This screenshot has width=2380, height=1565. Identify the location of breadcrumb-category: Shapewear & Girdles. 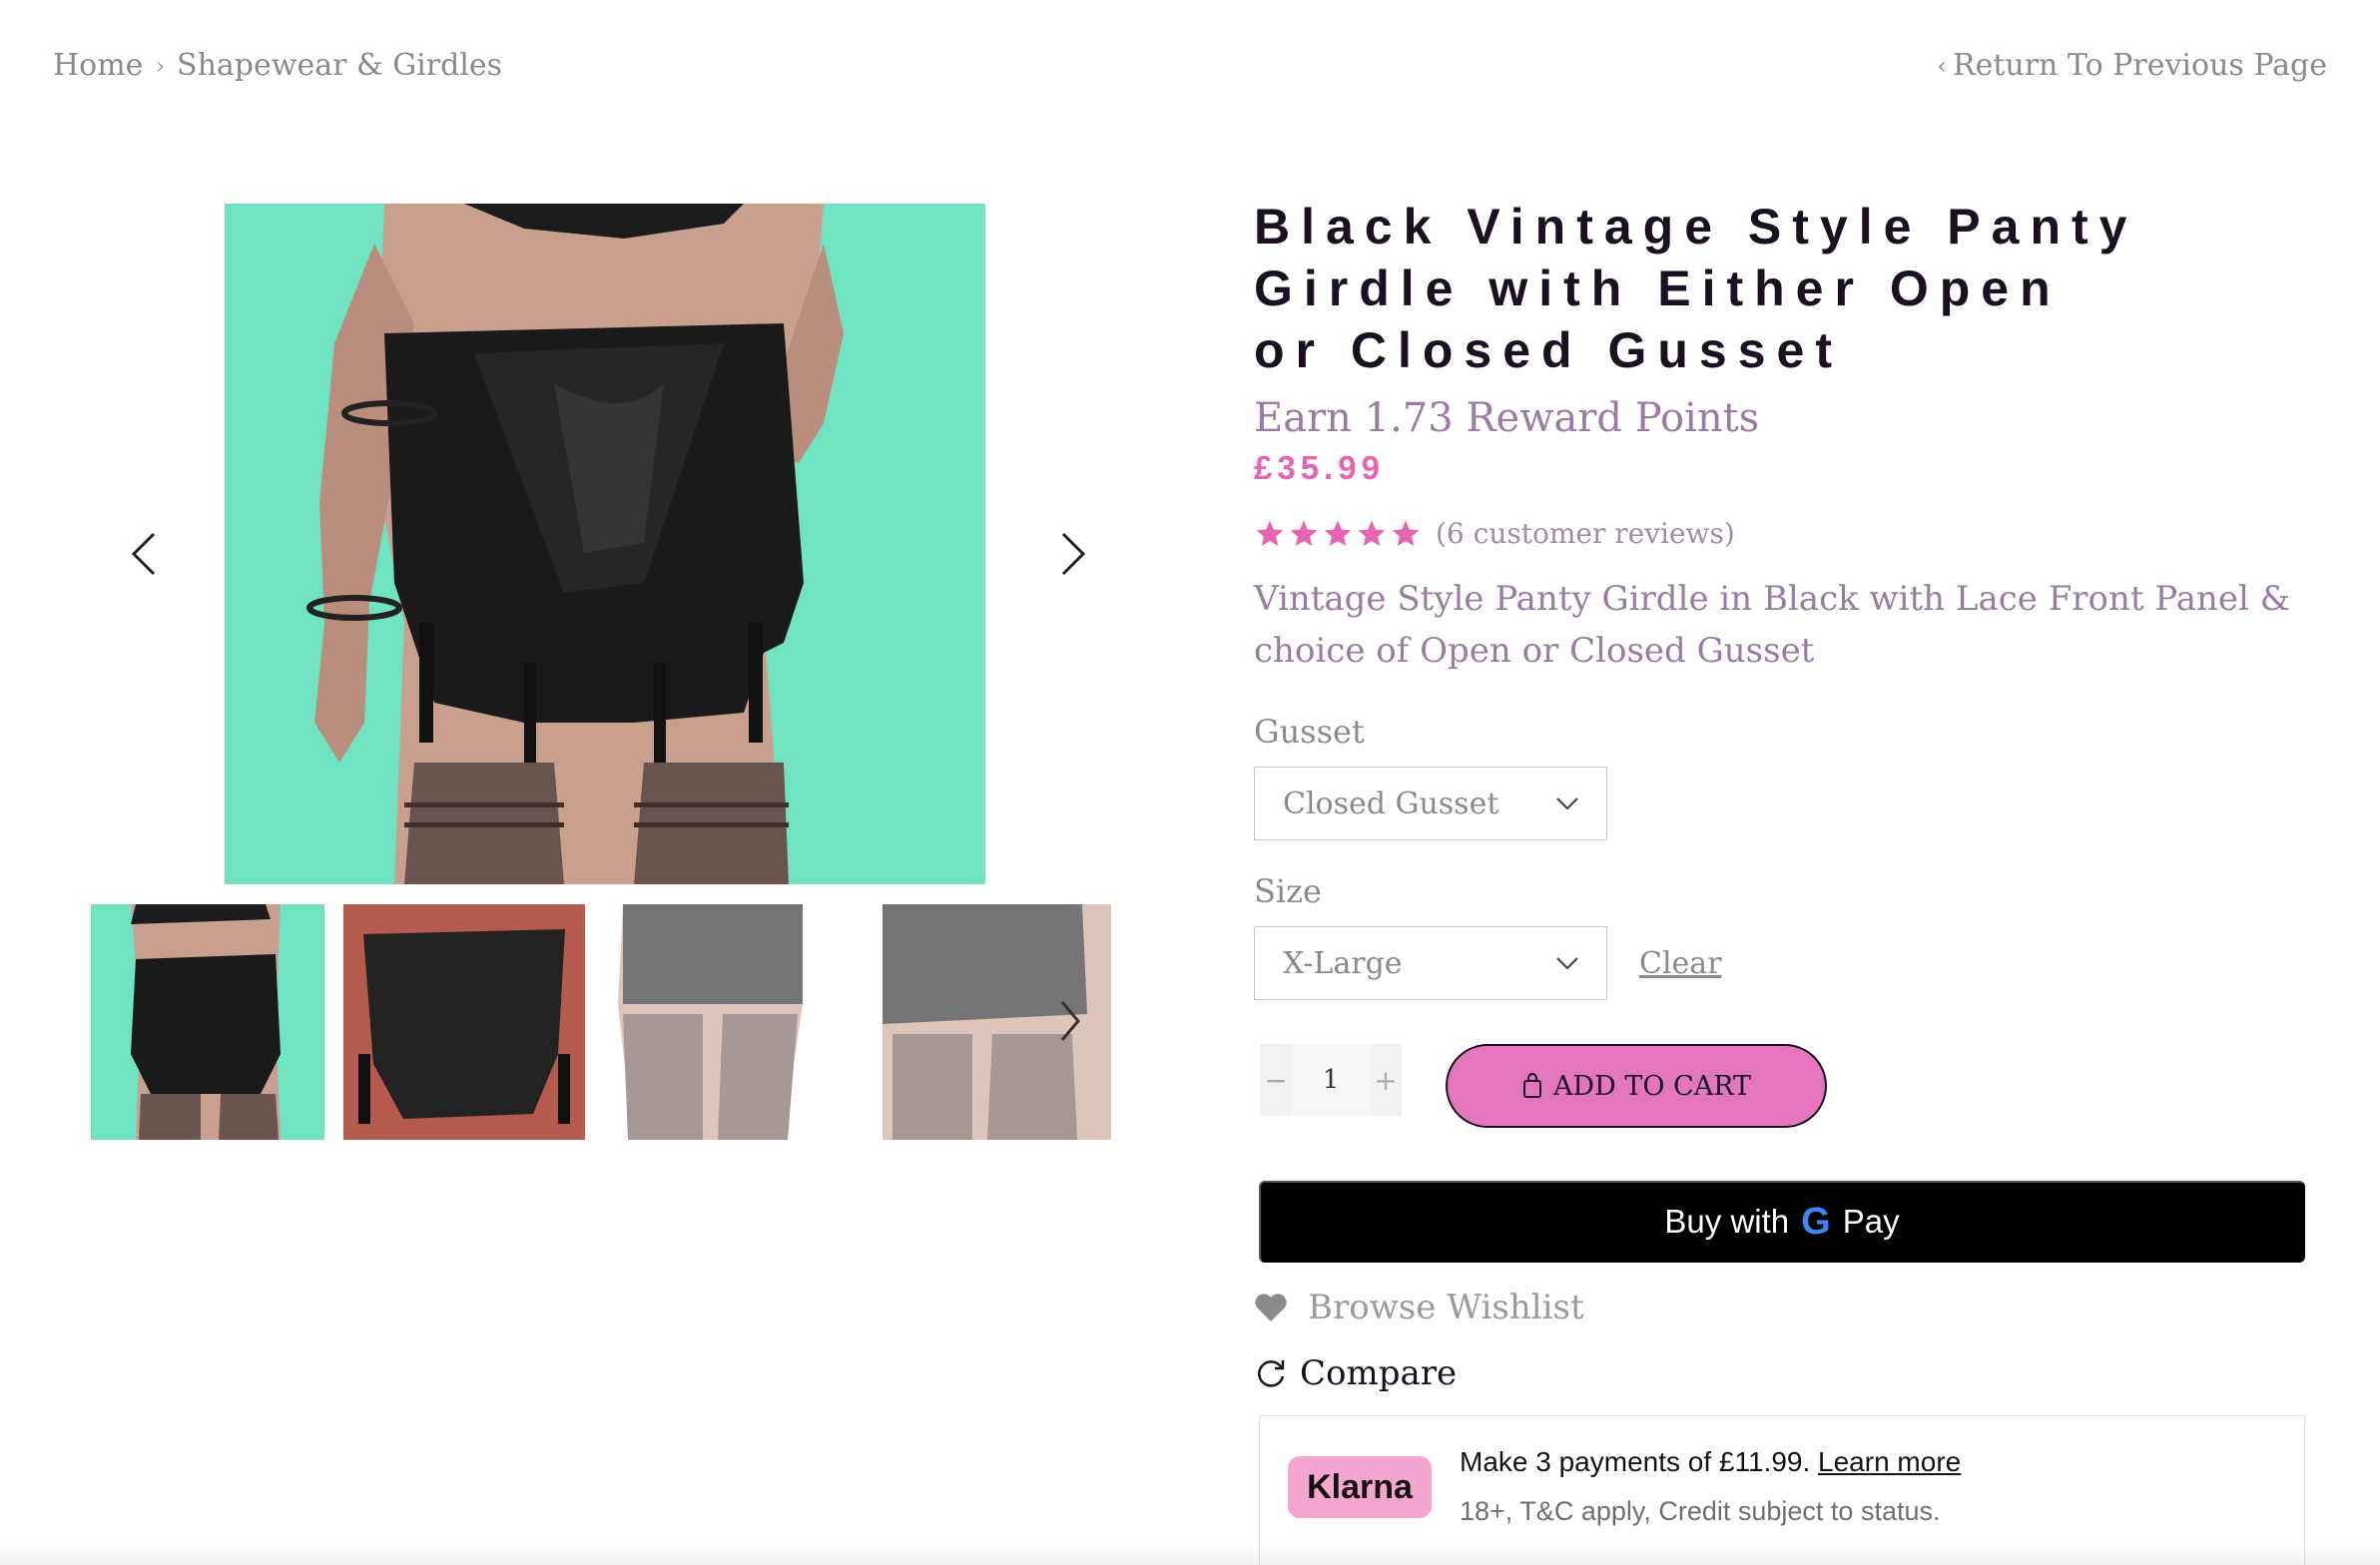
(339, 65).